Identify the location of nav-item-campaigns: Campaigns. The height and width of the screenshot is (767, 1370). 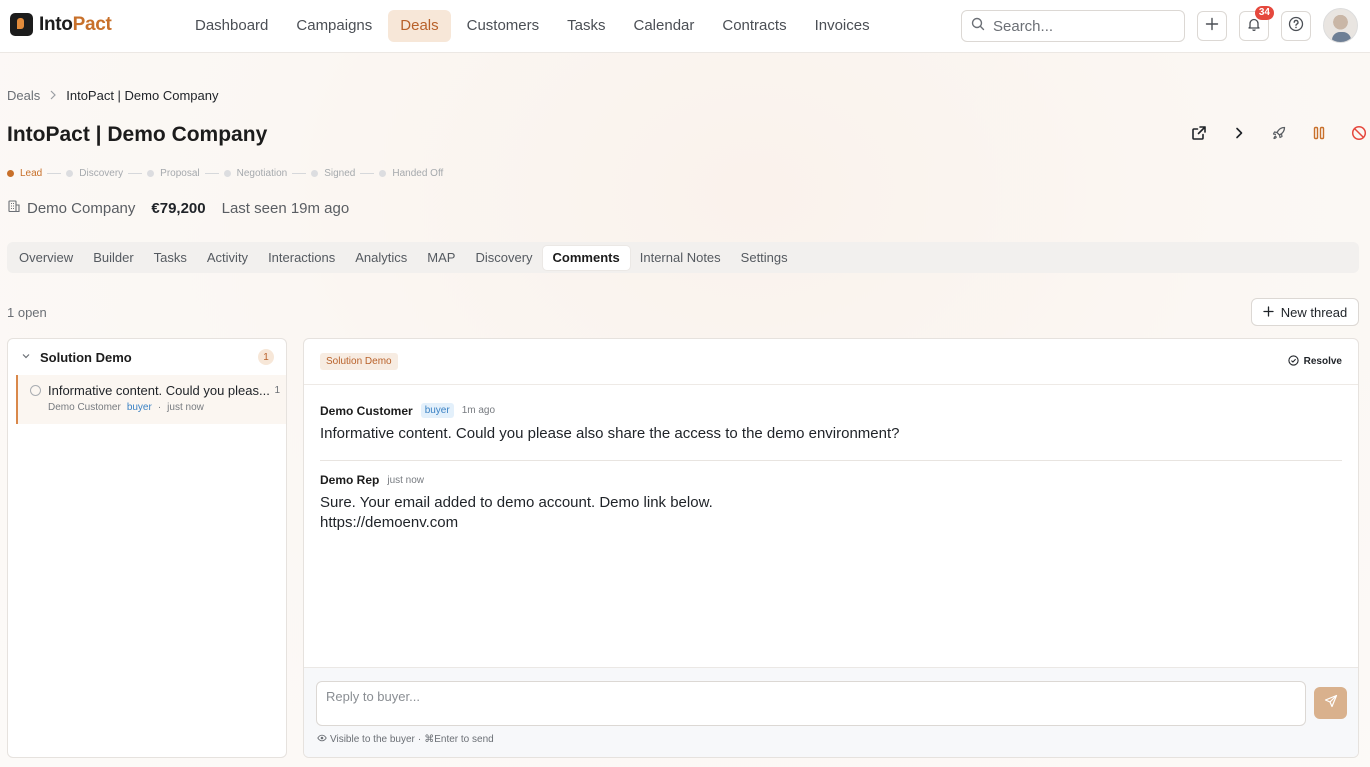
(334, 26).